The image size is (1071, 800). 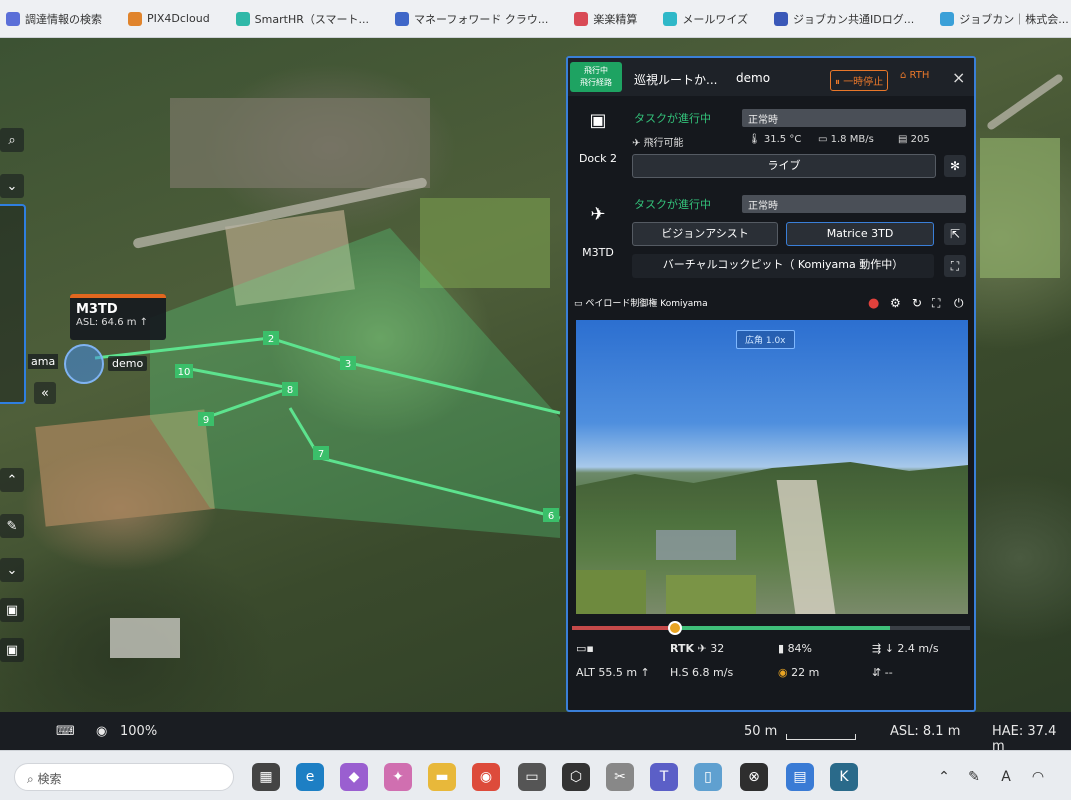 What do you see at coordinates (860, 234) in the screenshot?
I see `model-button: Matrice 3TD` at bounding box center [860, 234].